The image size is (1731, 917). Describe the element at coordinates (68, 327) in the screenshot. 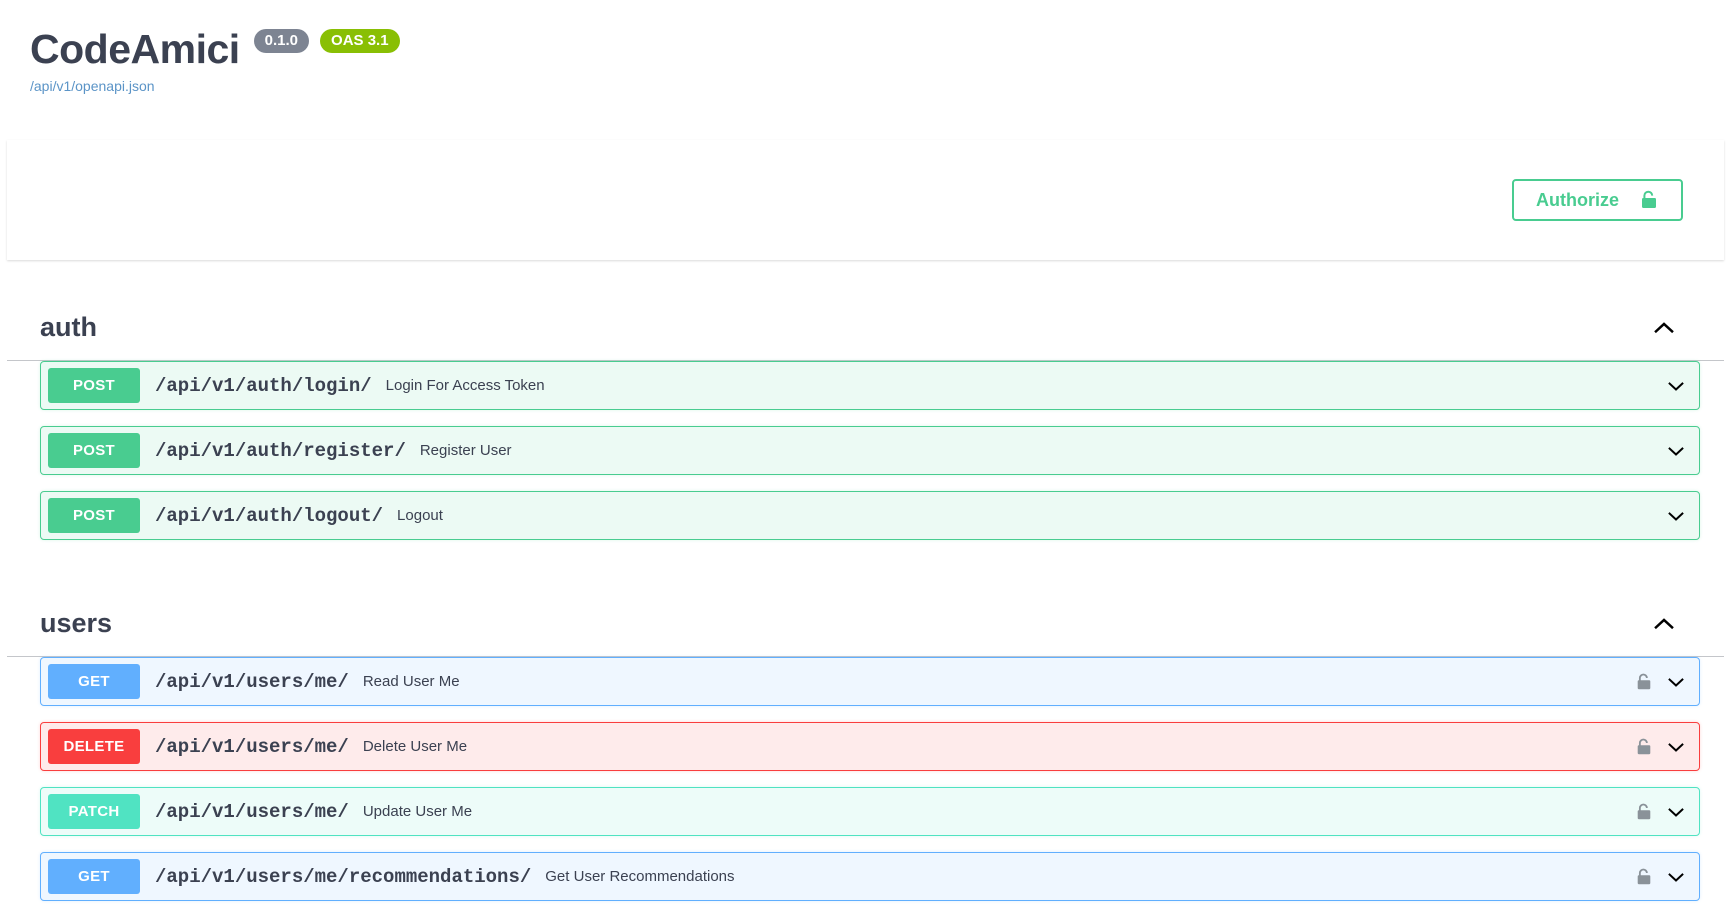

I see `tag-name-auth: auth` at that location.